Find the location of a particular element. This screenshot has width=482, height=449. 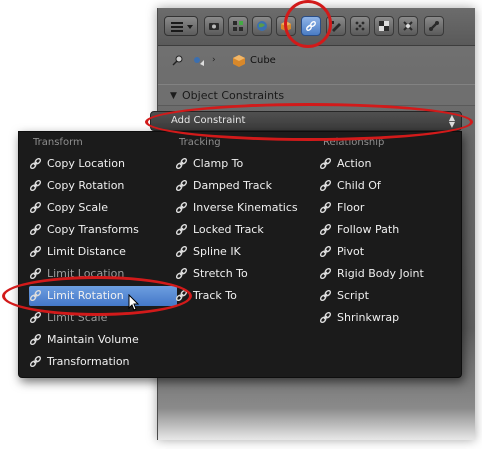

menu-item-label: Copy Rotation is located at coordinates (86, 185).